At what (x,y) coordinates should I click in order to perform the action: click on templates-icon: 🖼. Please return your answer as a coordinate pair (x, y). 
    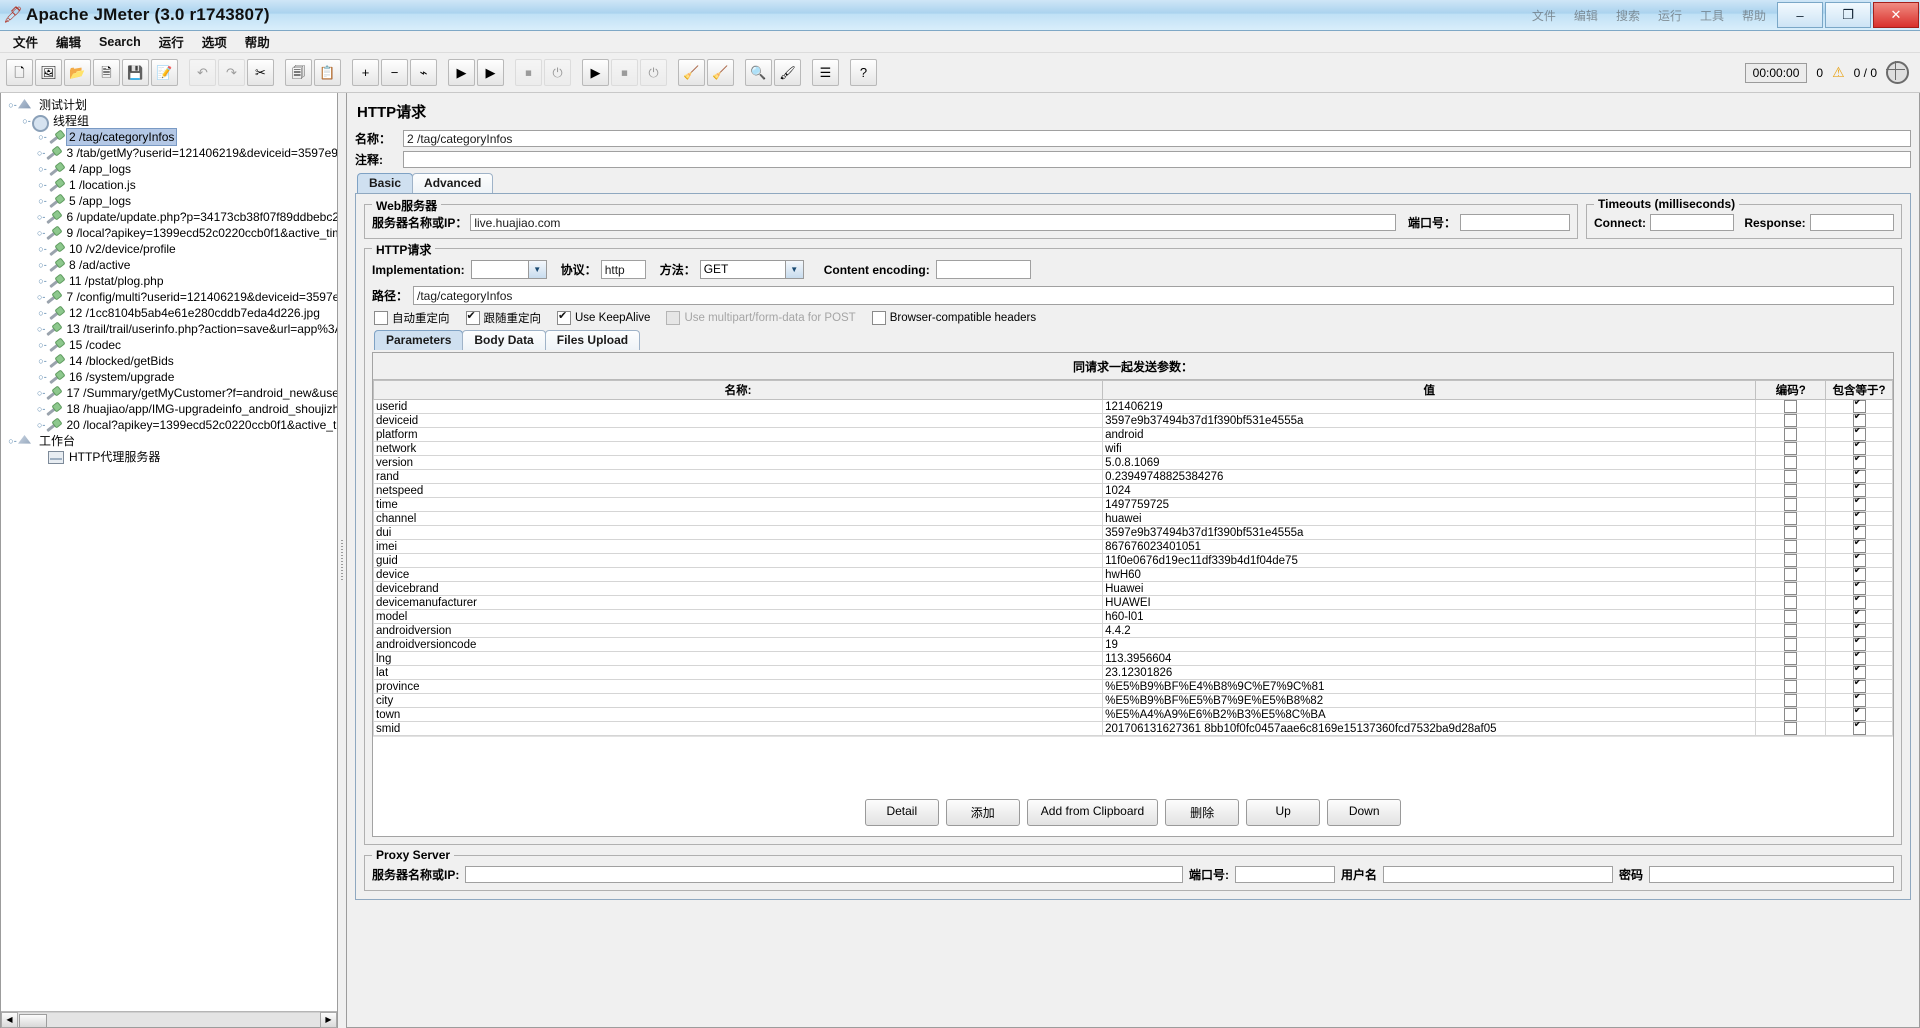
    Looking at the image, I should click on (48, 72).